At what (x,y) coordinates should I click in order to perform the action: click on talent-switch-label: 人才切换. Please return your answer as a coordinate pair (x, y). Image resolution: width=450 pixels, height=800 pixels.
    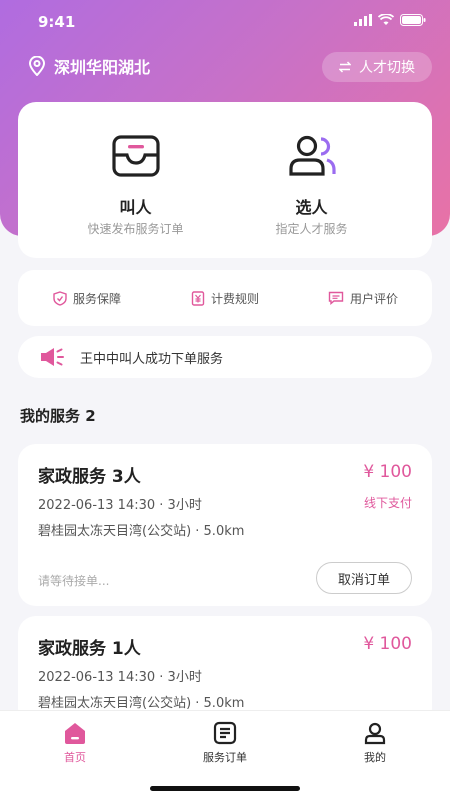
    Looking at the image, I should click on (387, 68).